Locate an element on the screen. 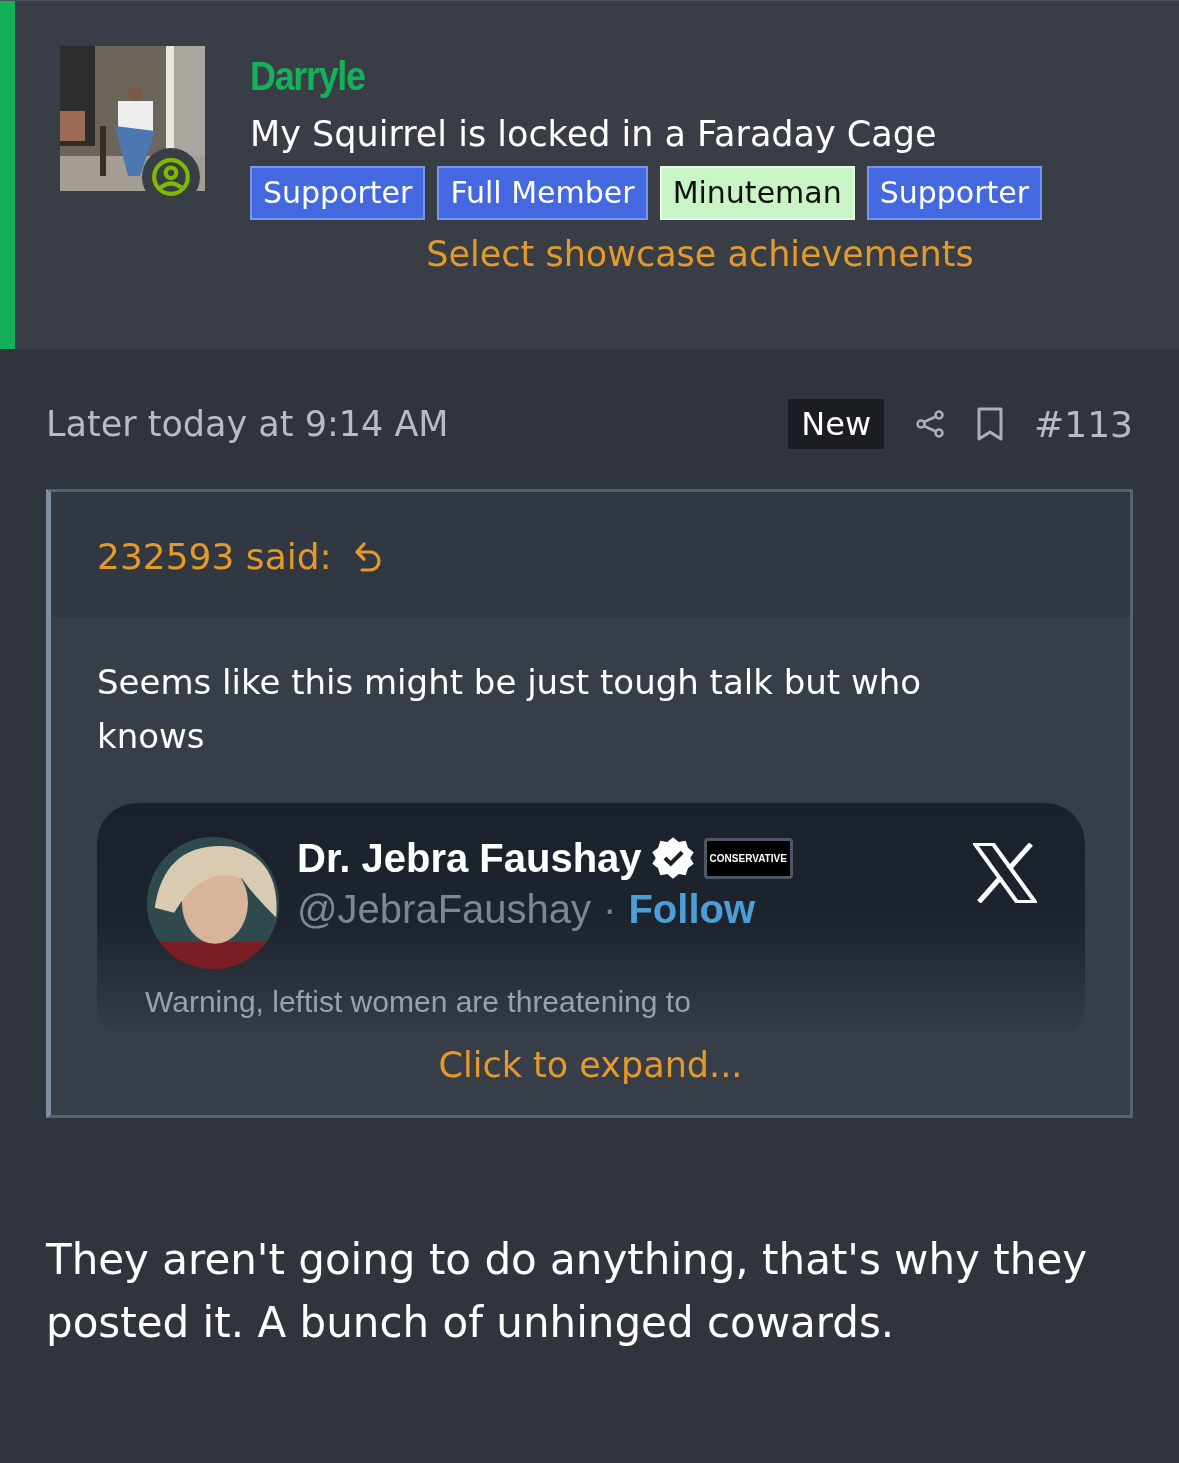 The height and width of the screenshot is (1463, 1179). share-icon is located at coordinates (930, 424).